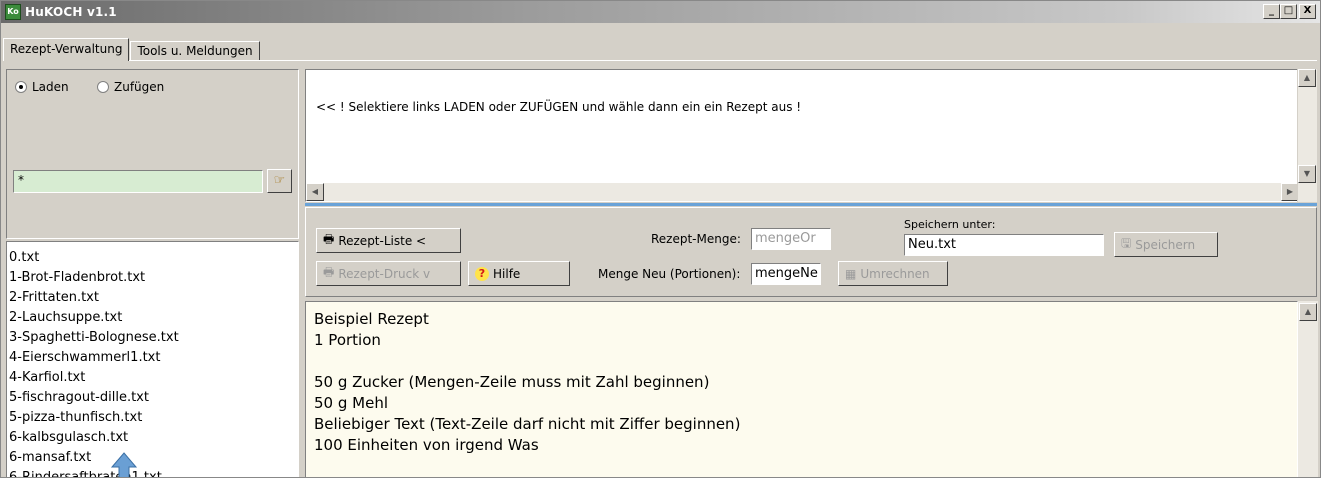 Image resolution: width=1321 pixels, height=478 pixels. What do you see at coordinates (152, 398) in the screenshot?
I see `list-item: 5-fischragout-dille.txt` at bounding box center [152, 398].